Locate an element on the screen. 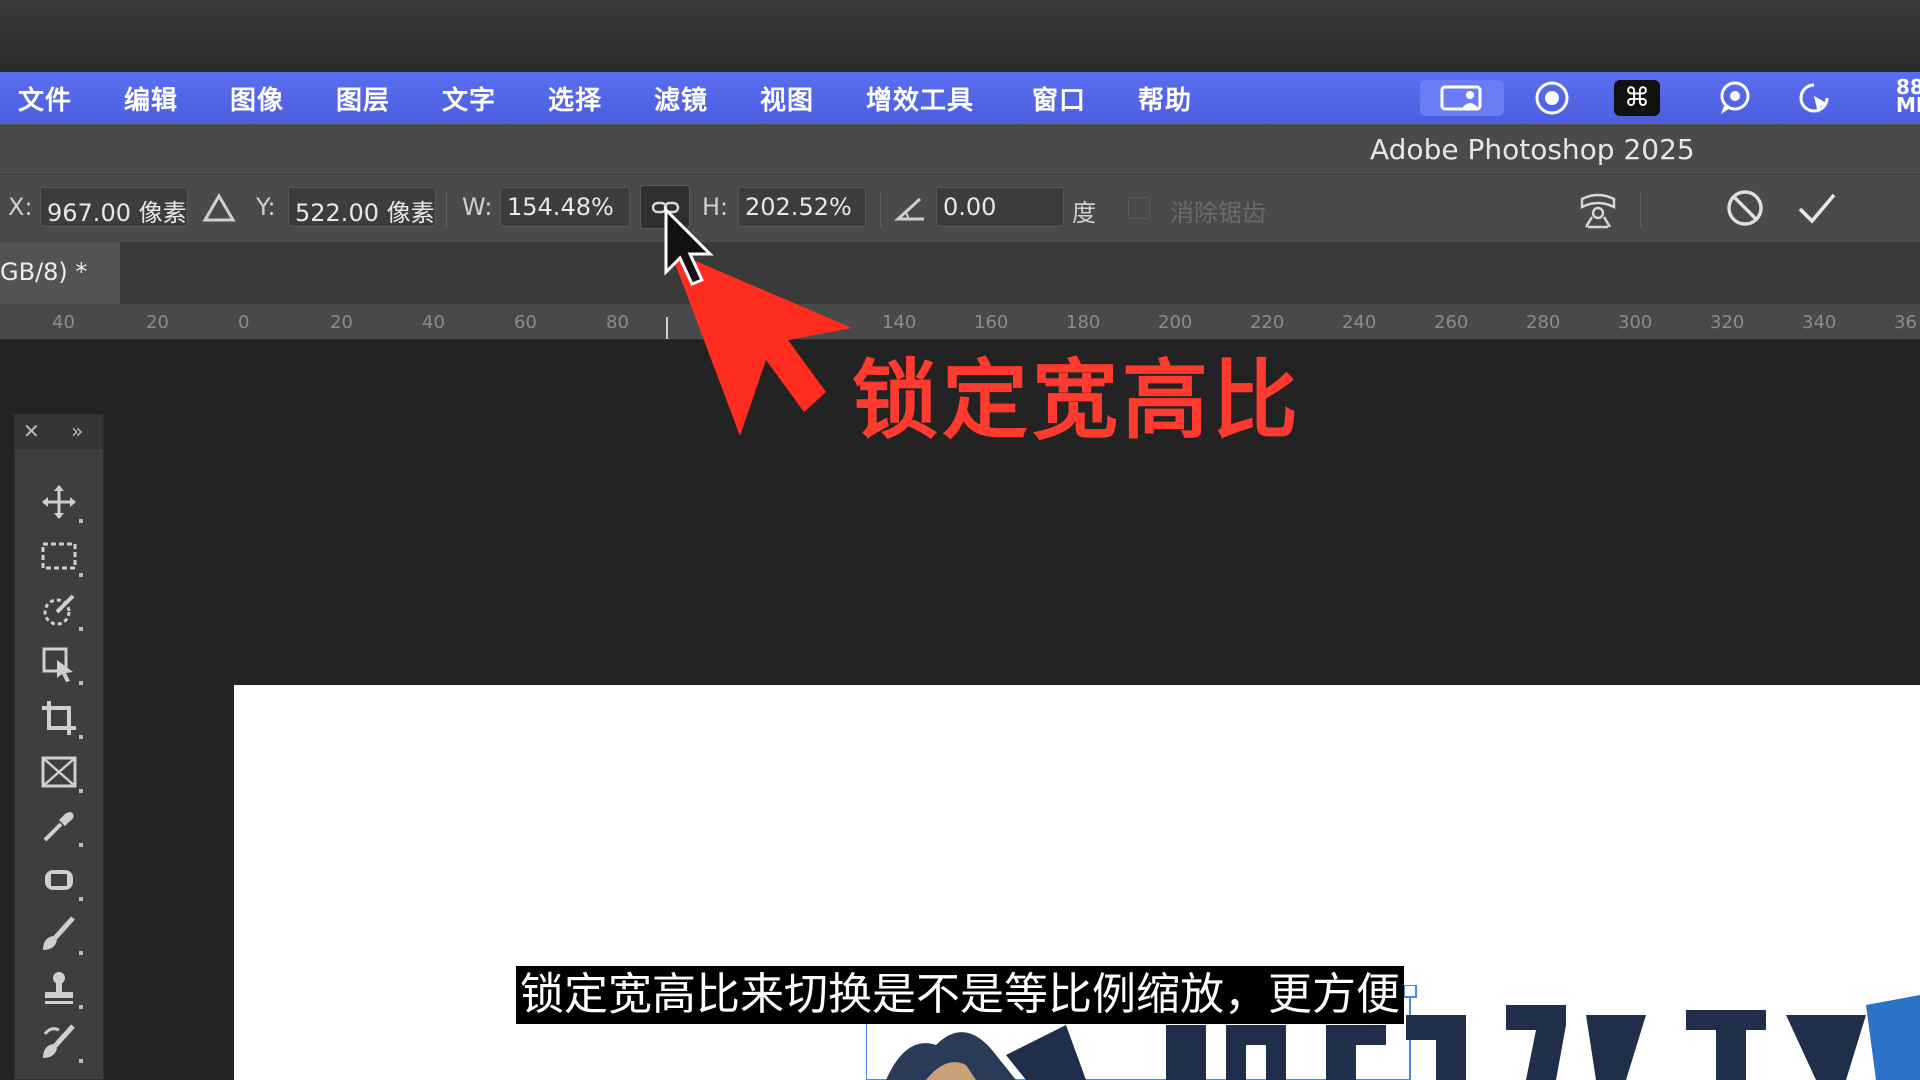 This screenshot has width=1920, height=1080. eyedropper-tool-icon is located at coordinates (59, 826).